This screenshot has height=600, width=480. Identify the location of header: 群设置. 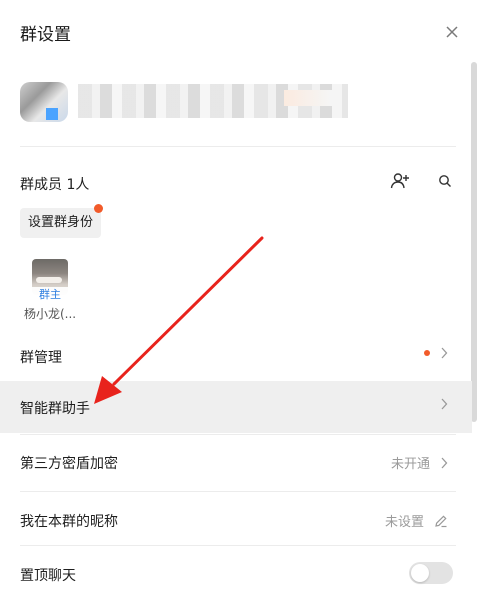
(240, 32).